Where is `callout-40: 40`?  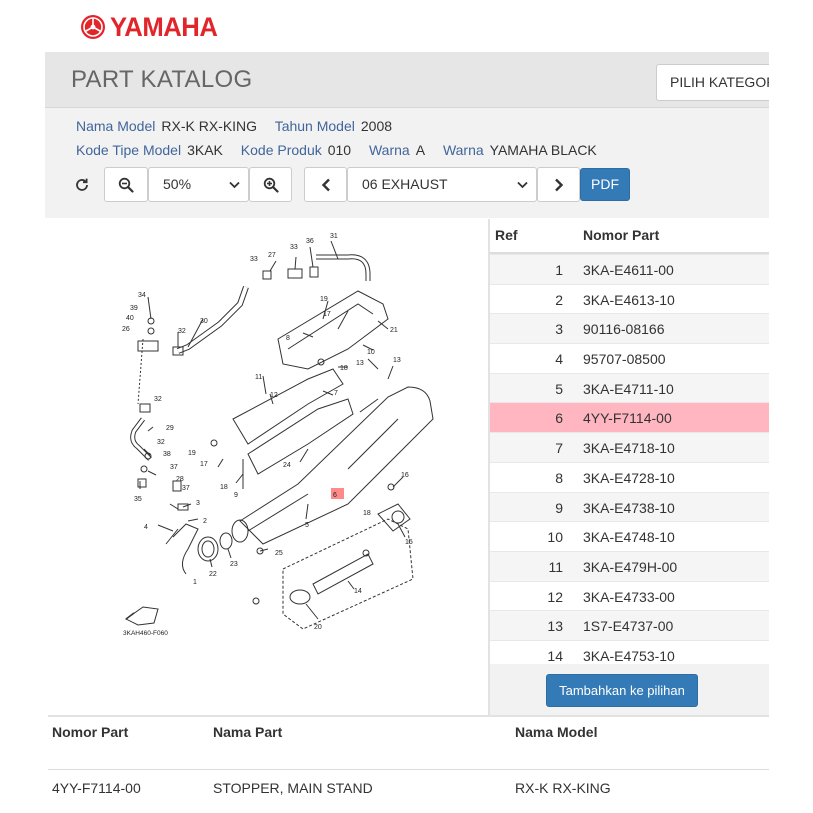
callout-40: 40 is located at coordinates (130, 318).